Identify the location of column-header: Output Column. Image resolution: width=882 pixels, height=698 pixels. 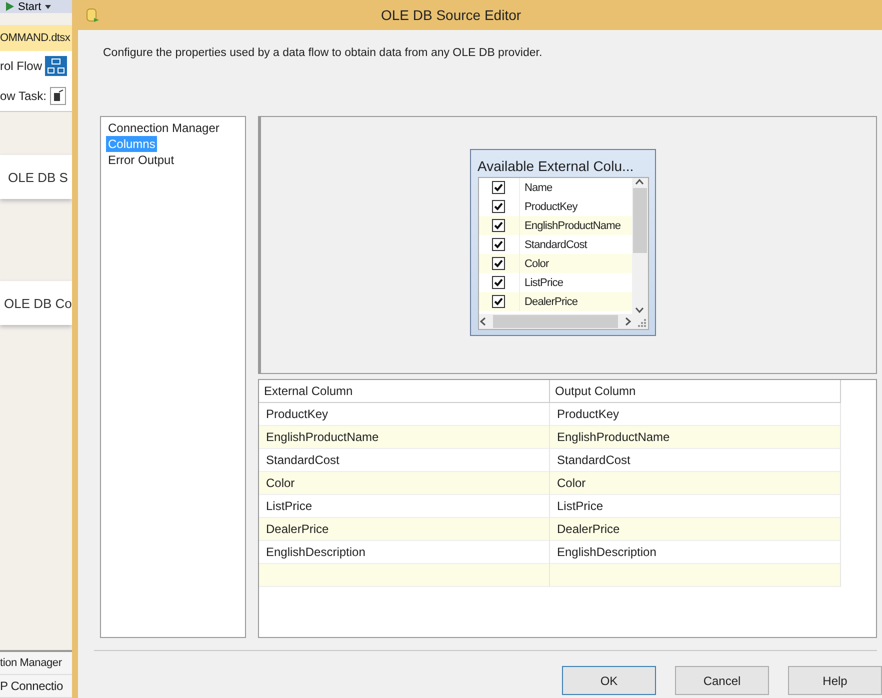
(695, 391).